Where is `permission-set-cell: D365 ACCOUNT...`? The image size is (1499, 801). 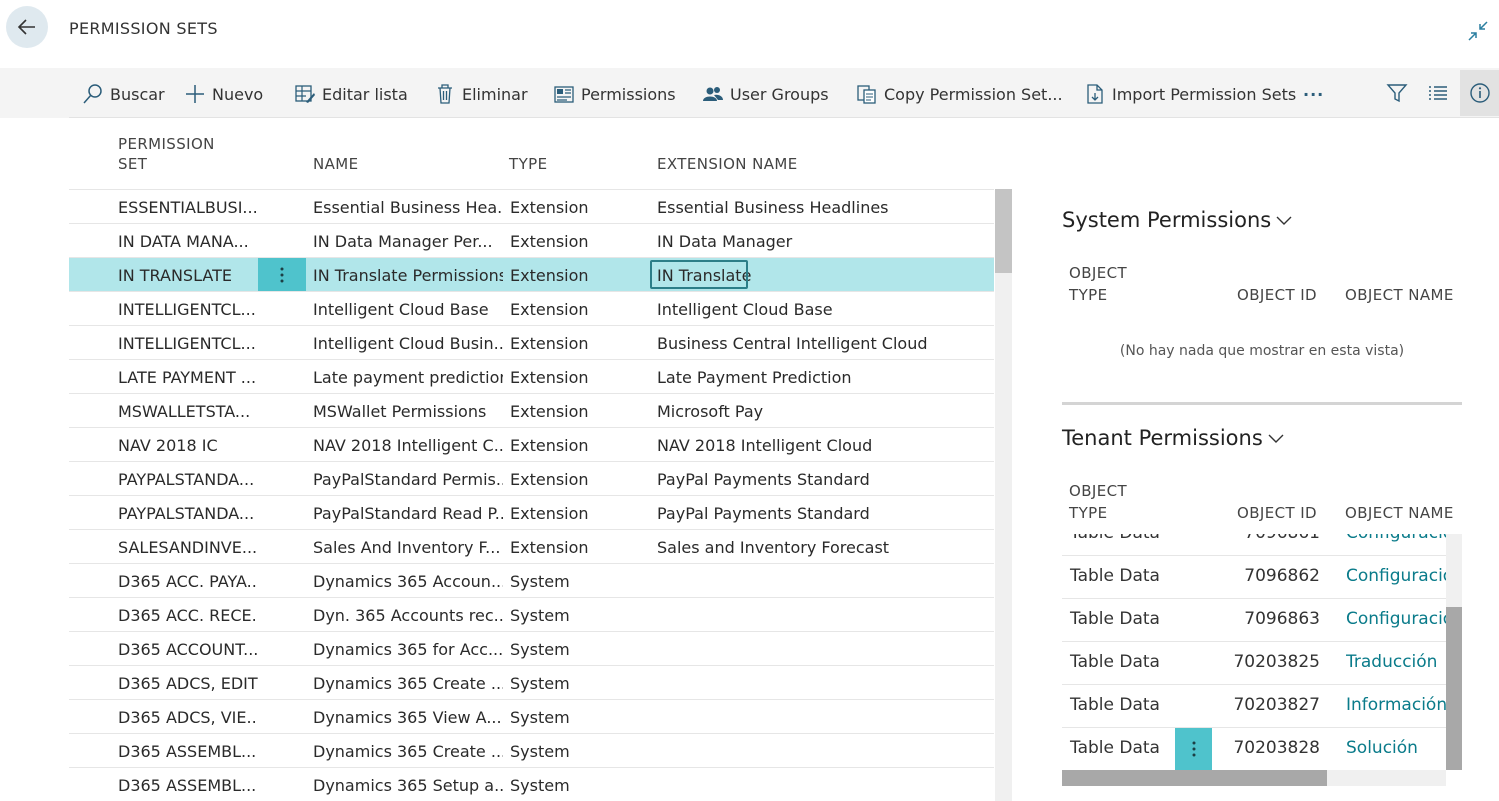
permission-set-cell: D365 ACCOUNT... is located at coordinates (188, 649).